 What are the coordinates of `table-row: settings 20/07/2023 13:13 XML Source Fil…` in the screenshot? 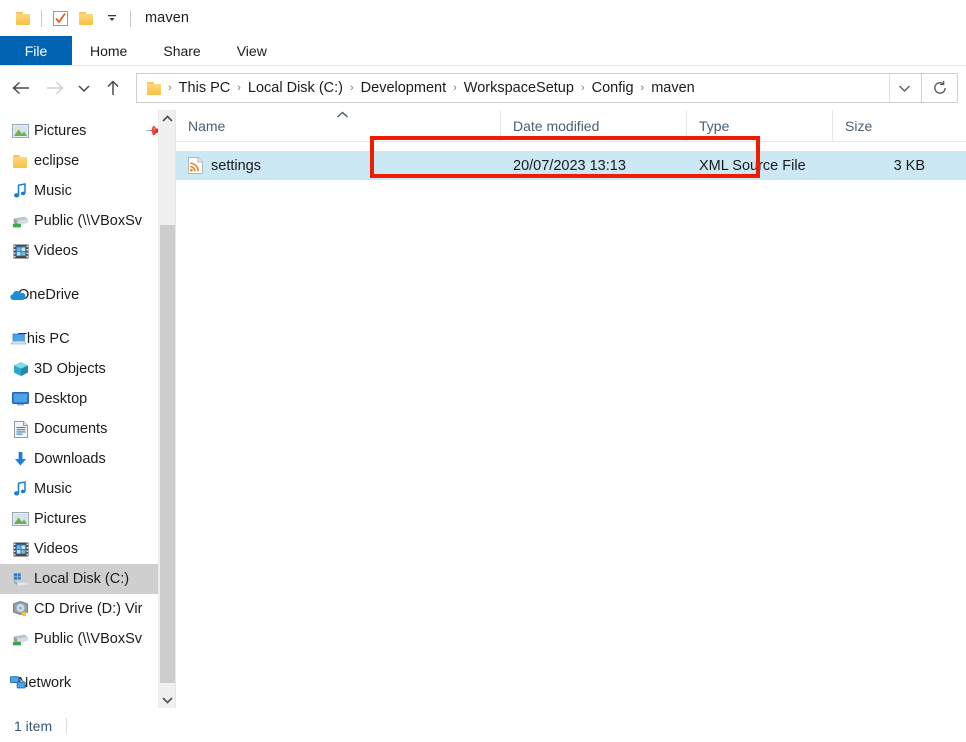 It's located at (571, 165).